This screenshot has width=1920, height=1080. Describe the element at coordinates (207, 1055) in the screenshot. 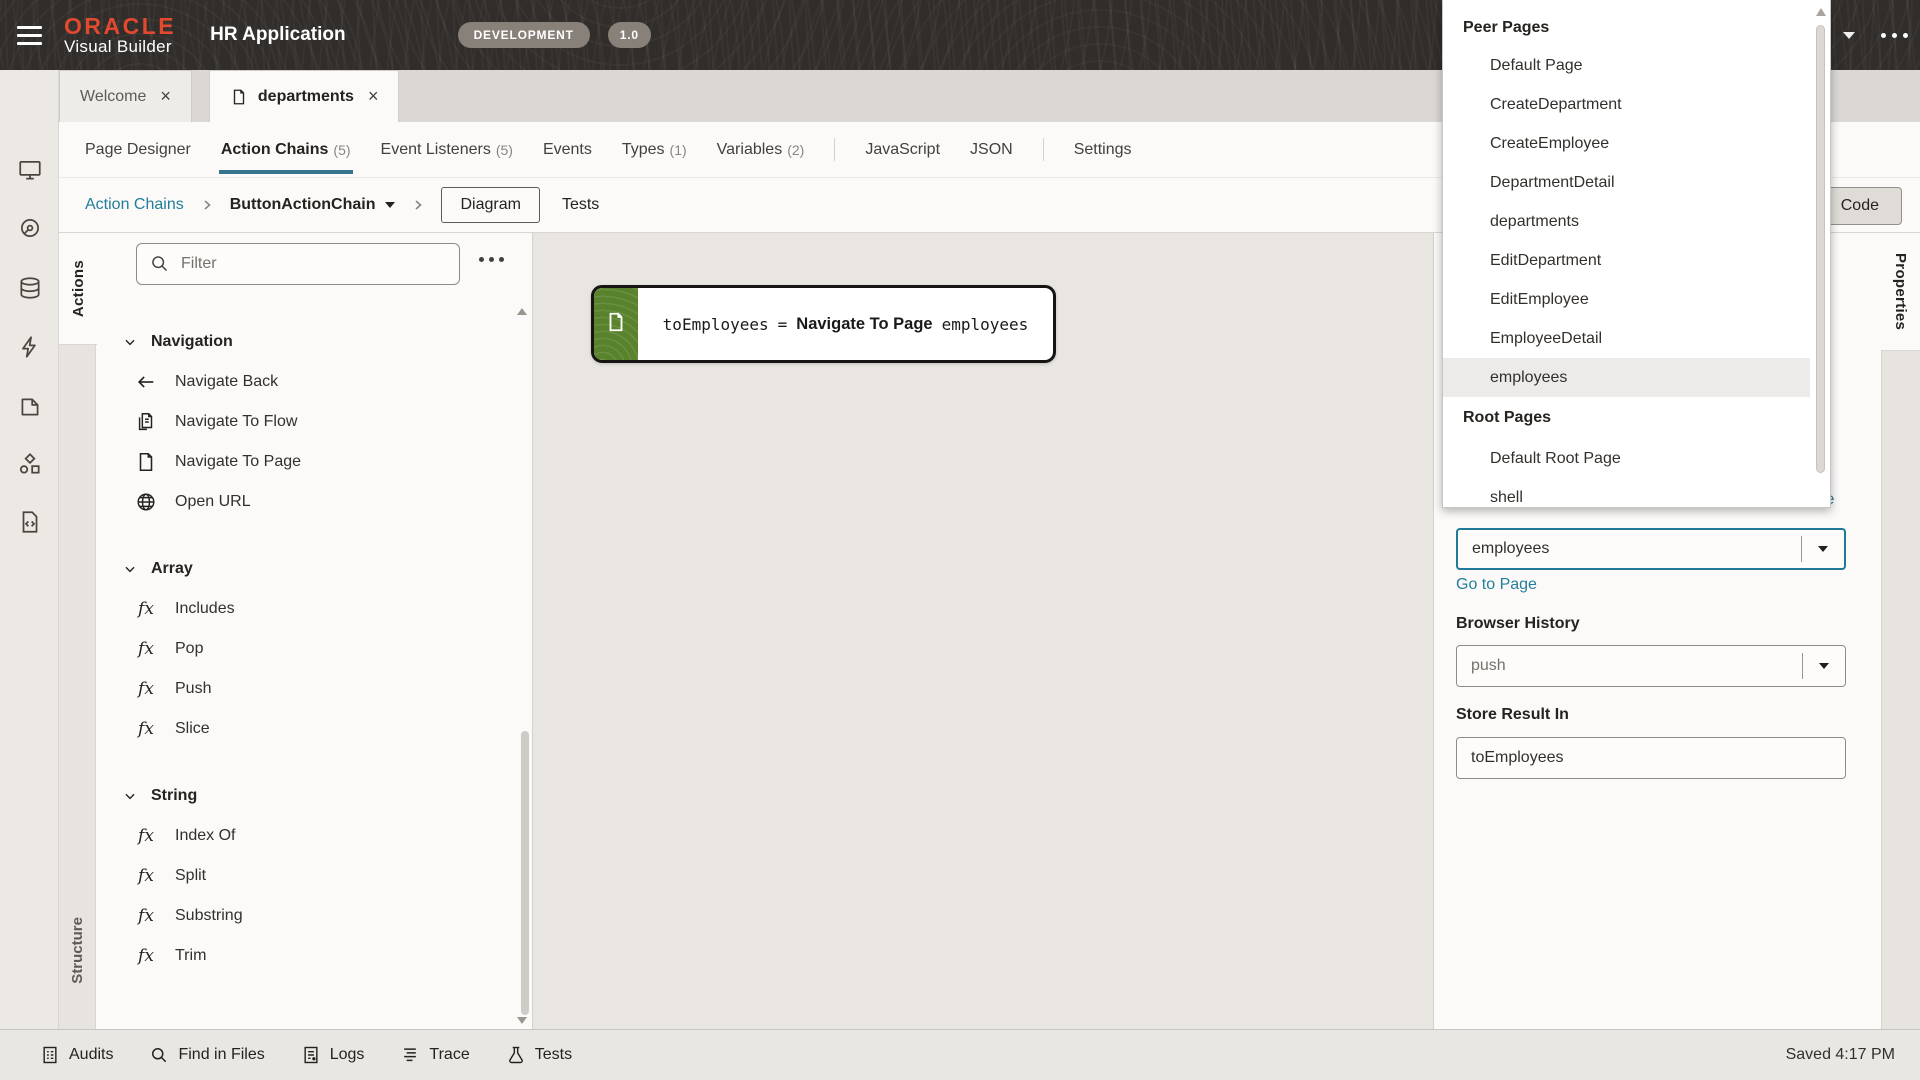

I see `statusbar-item-find-in-files: Find in Files` at that location.